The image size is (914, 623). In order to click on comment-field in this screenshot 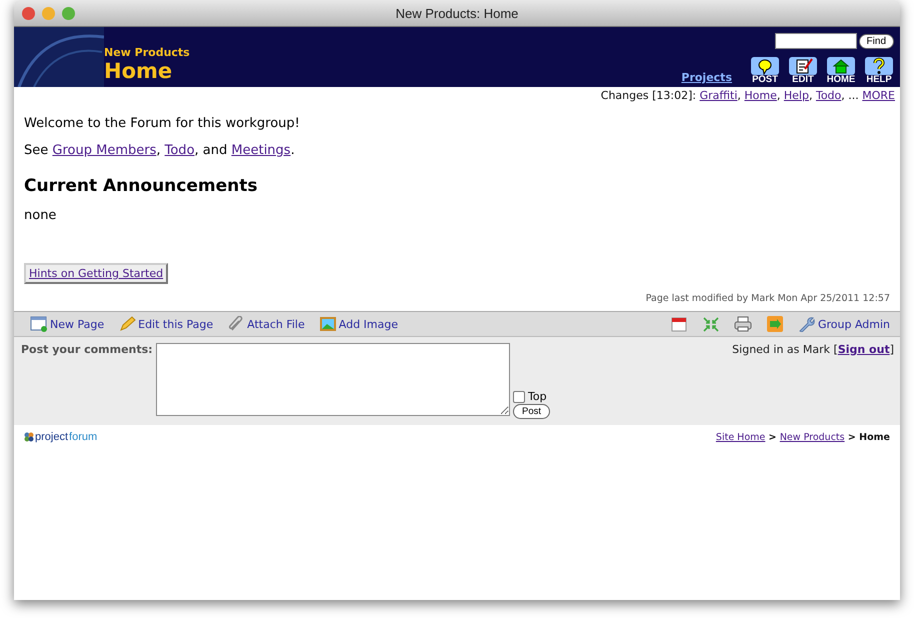, I will do `click(333, 379)`.